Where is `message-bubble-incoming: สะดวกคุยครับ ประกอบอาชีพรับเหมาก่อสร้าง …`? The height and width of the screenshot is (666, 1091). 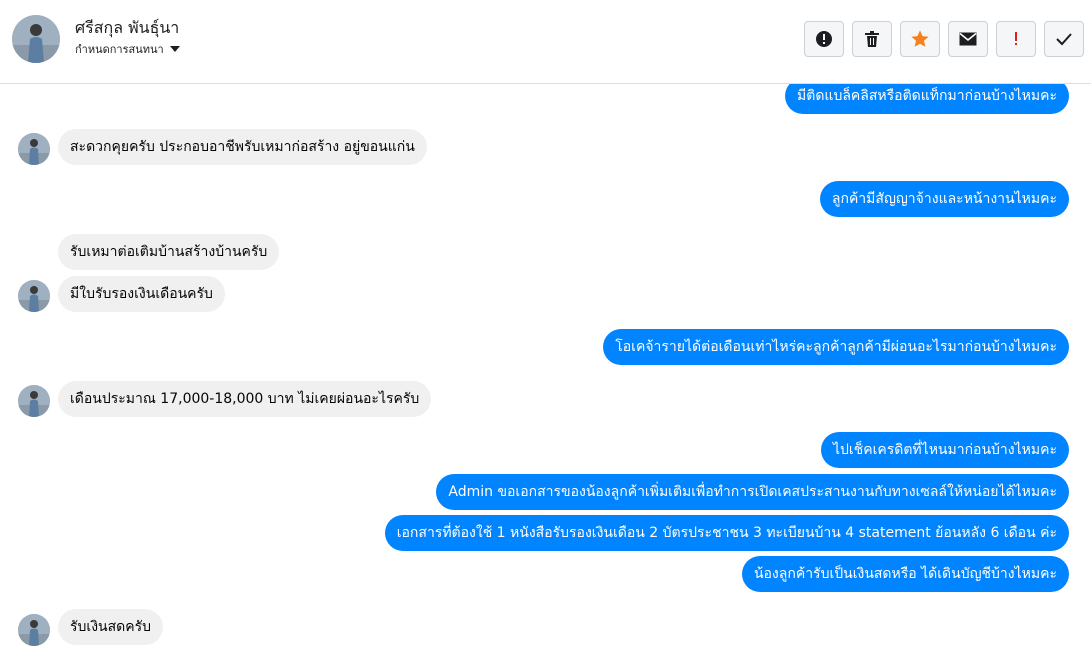 message-bubble-incoming: สะดวกคุยครับ ประกอบอาชีพรับเหมาก่อสร้าง … is located at coordinates (242, 147).